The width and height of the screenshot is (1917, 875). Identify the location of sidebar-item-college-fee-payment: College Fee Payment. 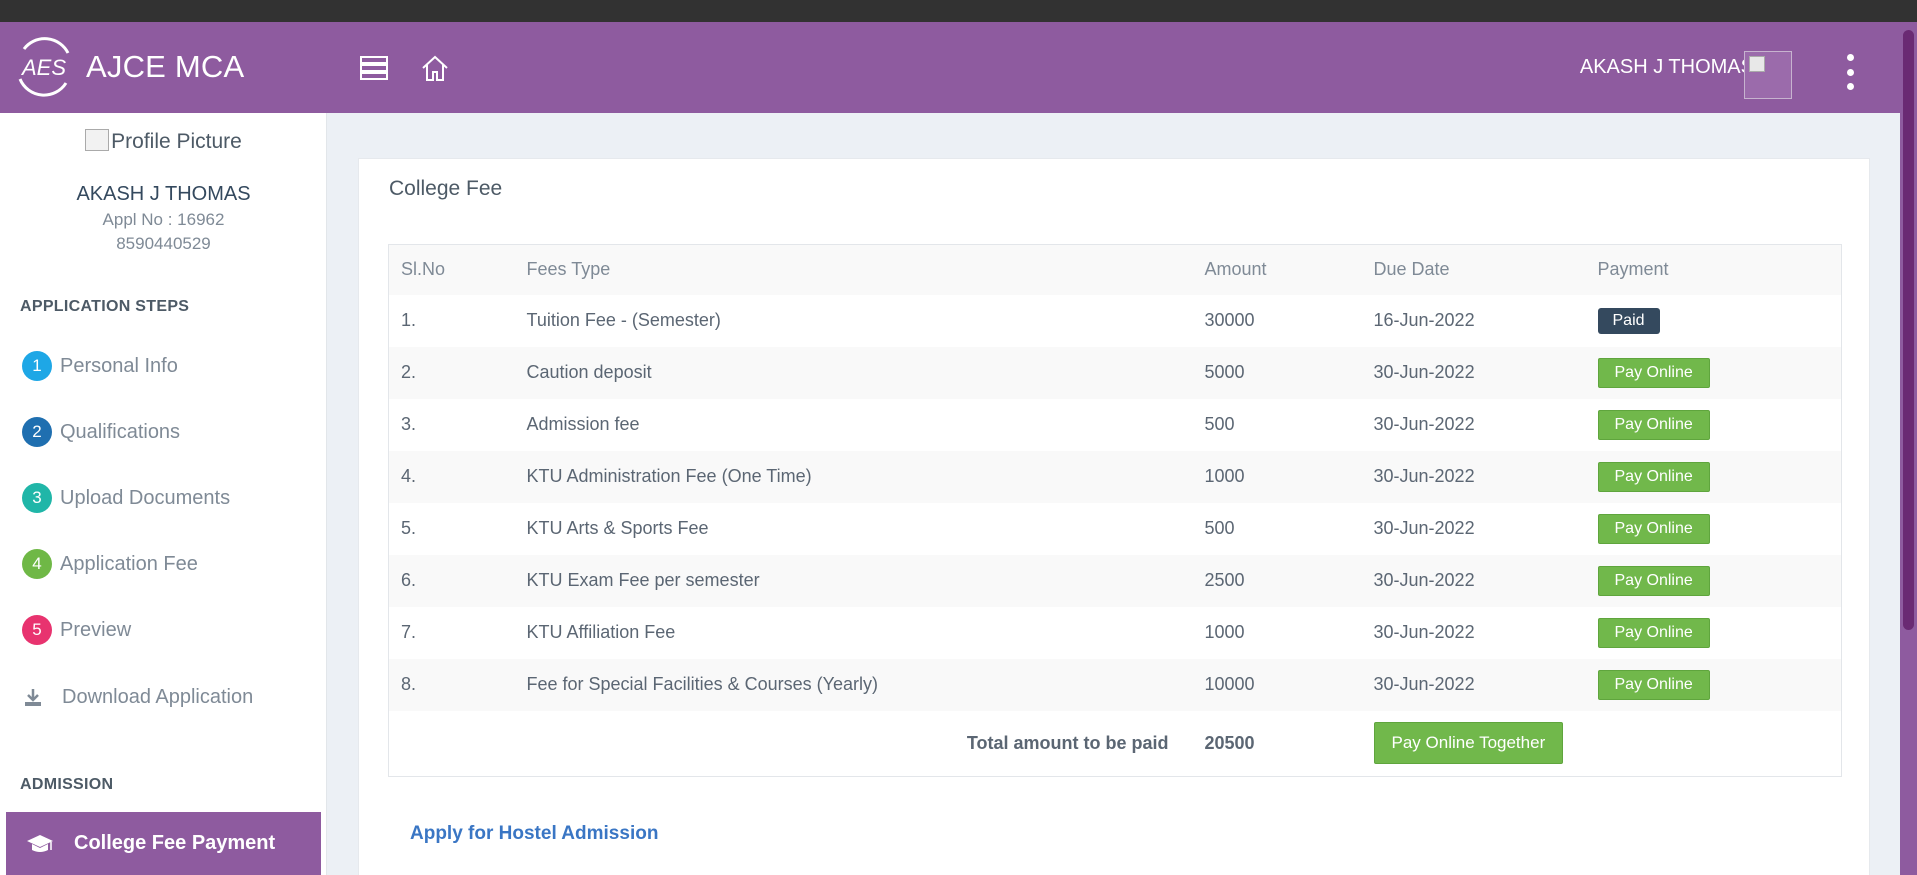
(163, 843).